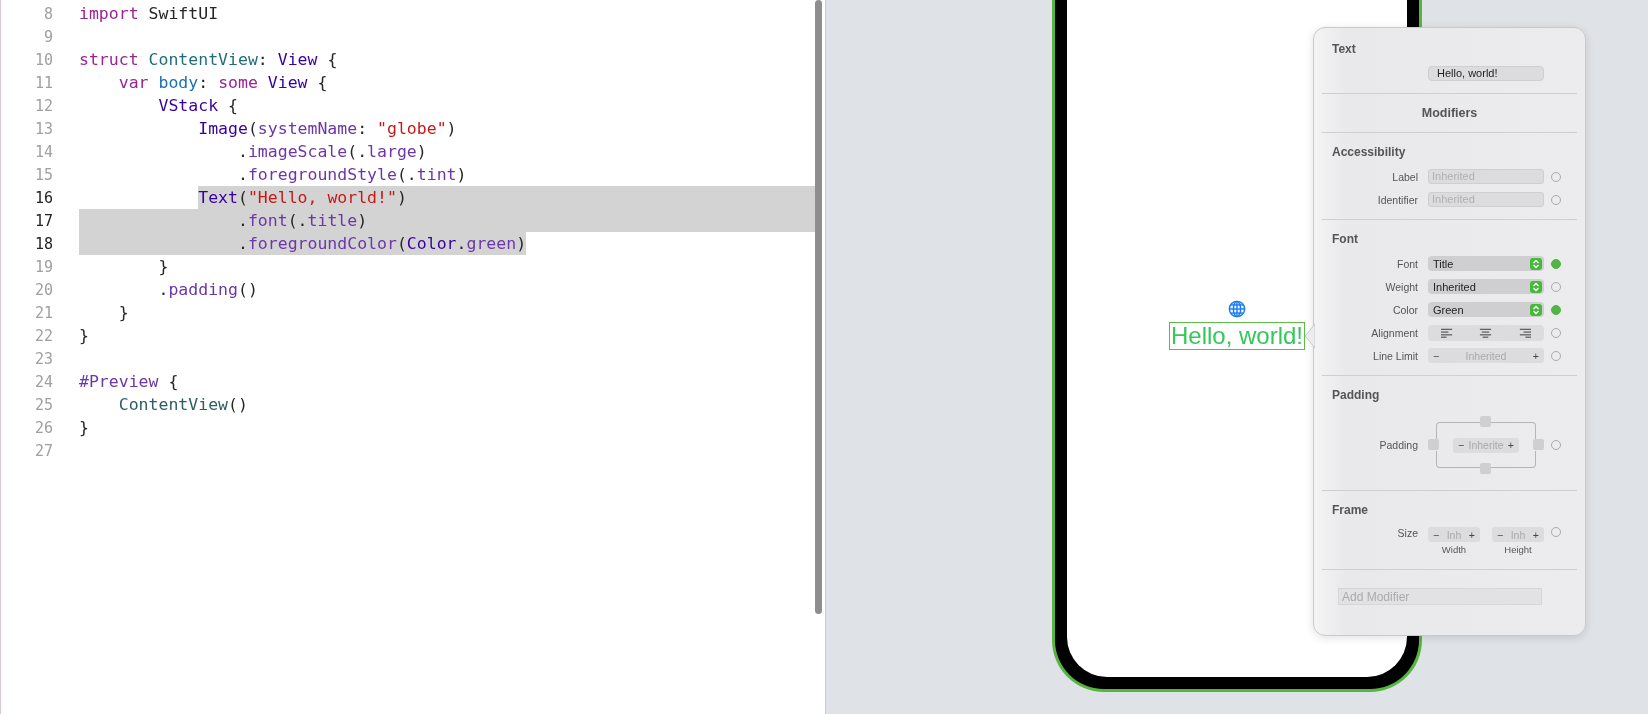  What do you see at coordinates (238, 83) in the screenshot?
I see `code-token: some` at bounding box center [238, 83].